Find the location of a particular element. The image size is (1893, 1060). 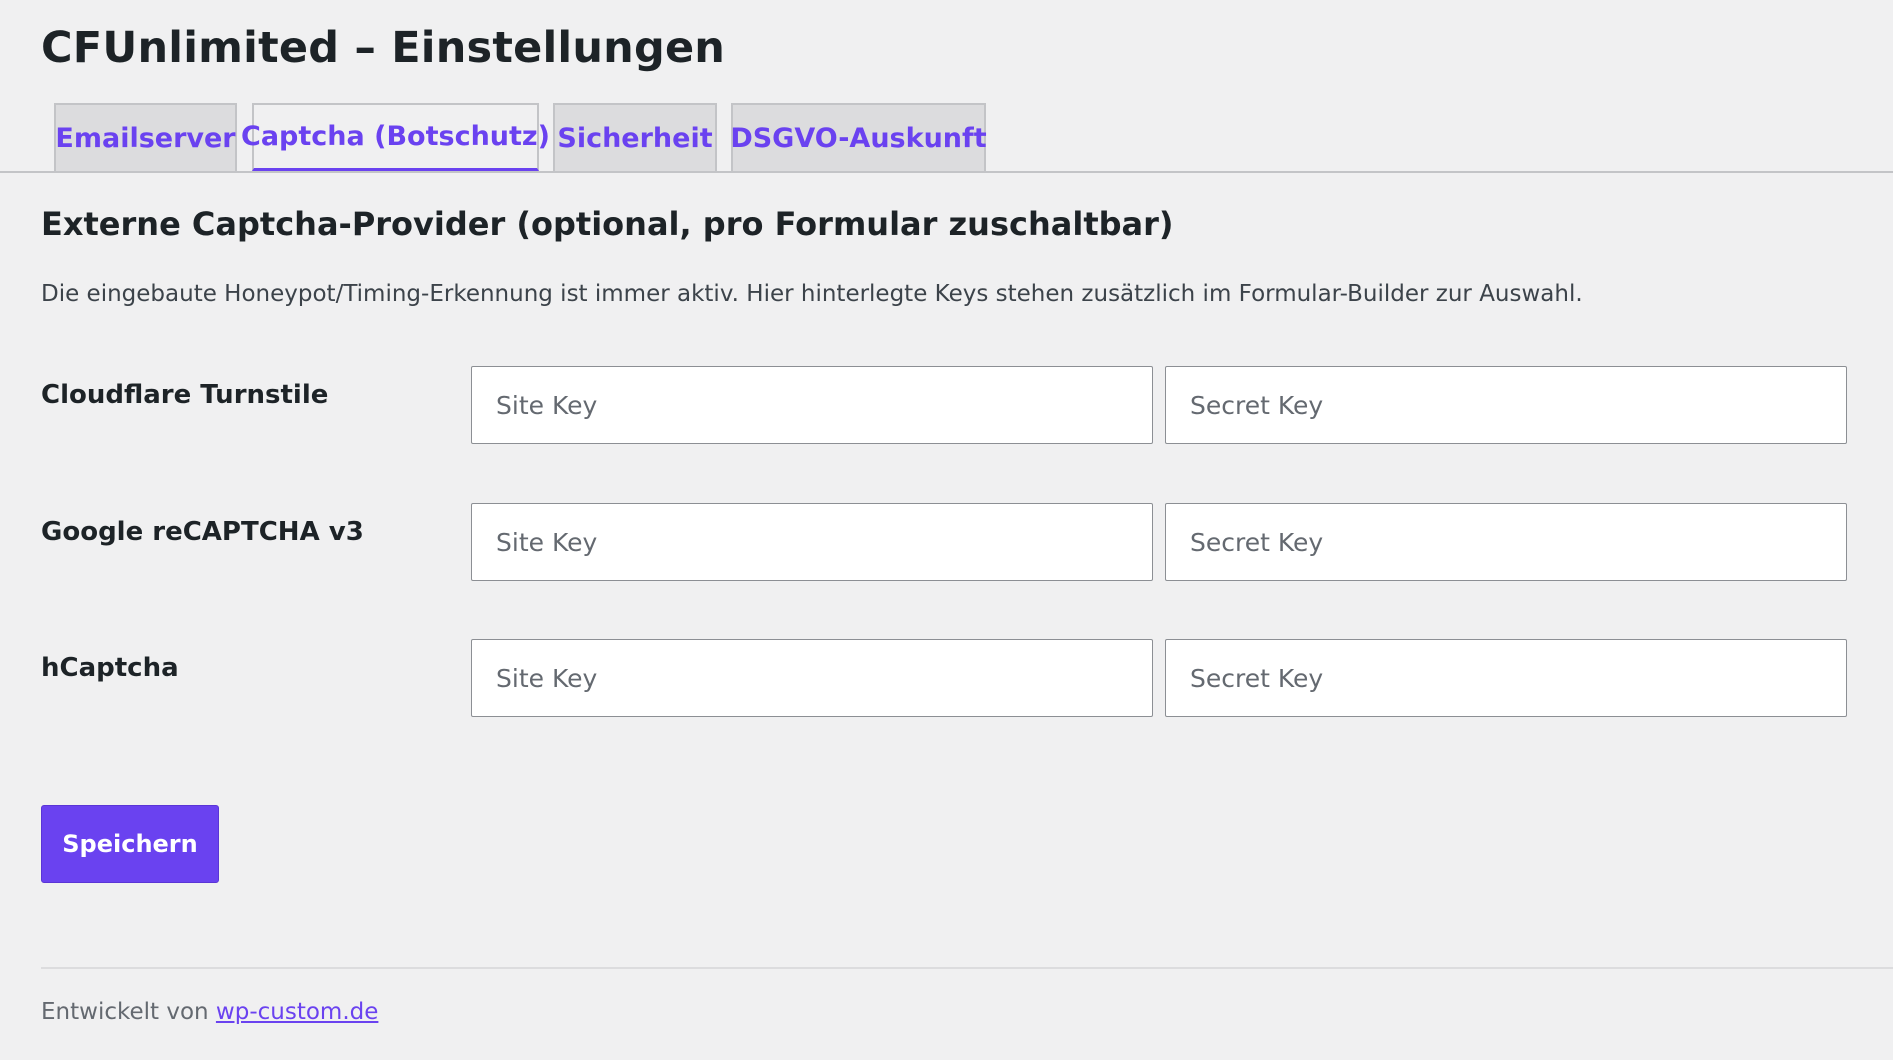

tab-emailserver: Emailserver is located at coordinates (145, 137).